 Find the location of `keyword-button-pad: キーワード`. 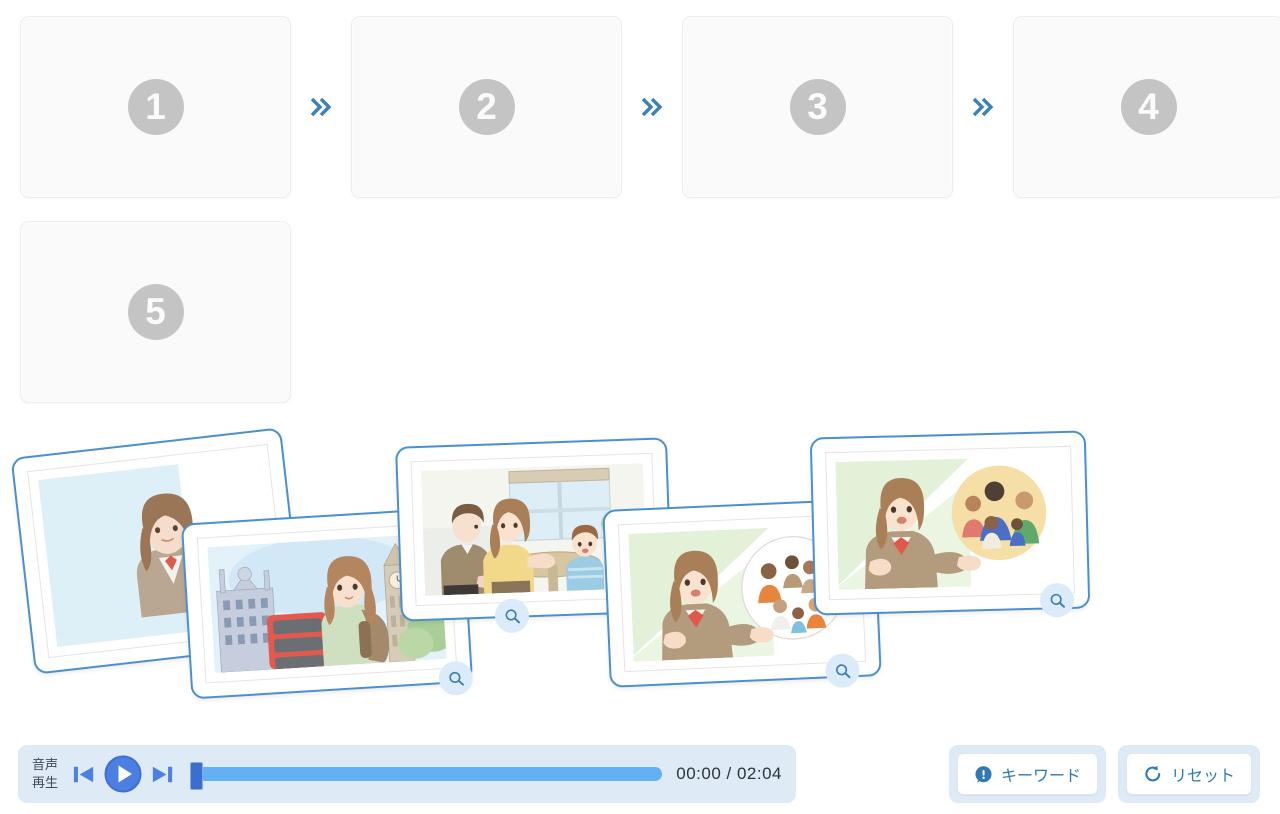

keyword-button-pad: キーワード is located at coordinates (1027, 774).